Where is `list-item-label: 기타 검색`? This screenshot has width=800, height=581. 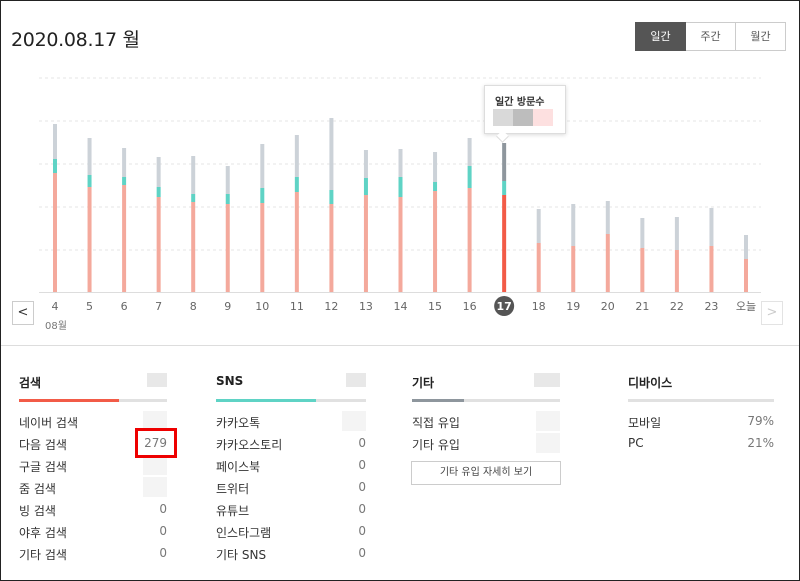
list-item-label: 기타 검색 is located at coordinates (43, 555).